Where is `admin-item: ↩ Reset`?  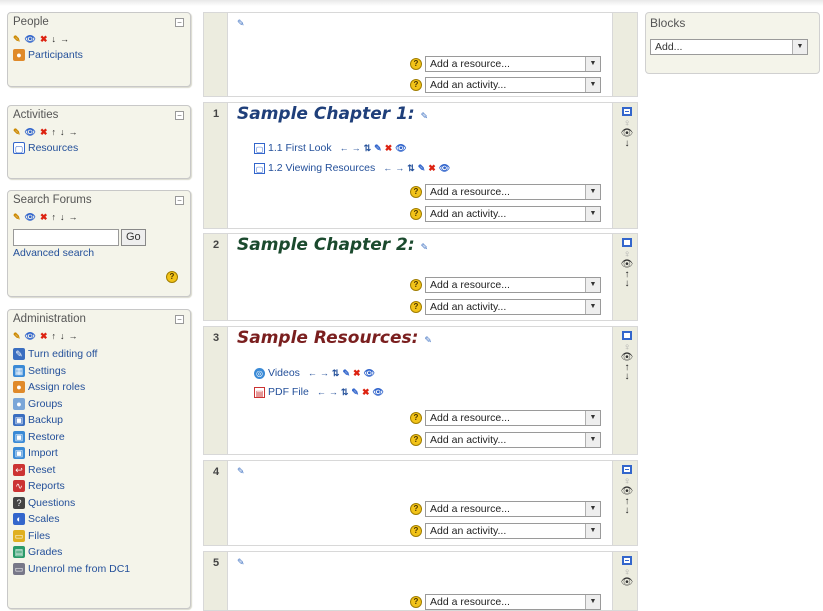 admin-item: ↩ Reset is located at coordinates (99, 470).